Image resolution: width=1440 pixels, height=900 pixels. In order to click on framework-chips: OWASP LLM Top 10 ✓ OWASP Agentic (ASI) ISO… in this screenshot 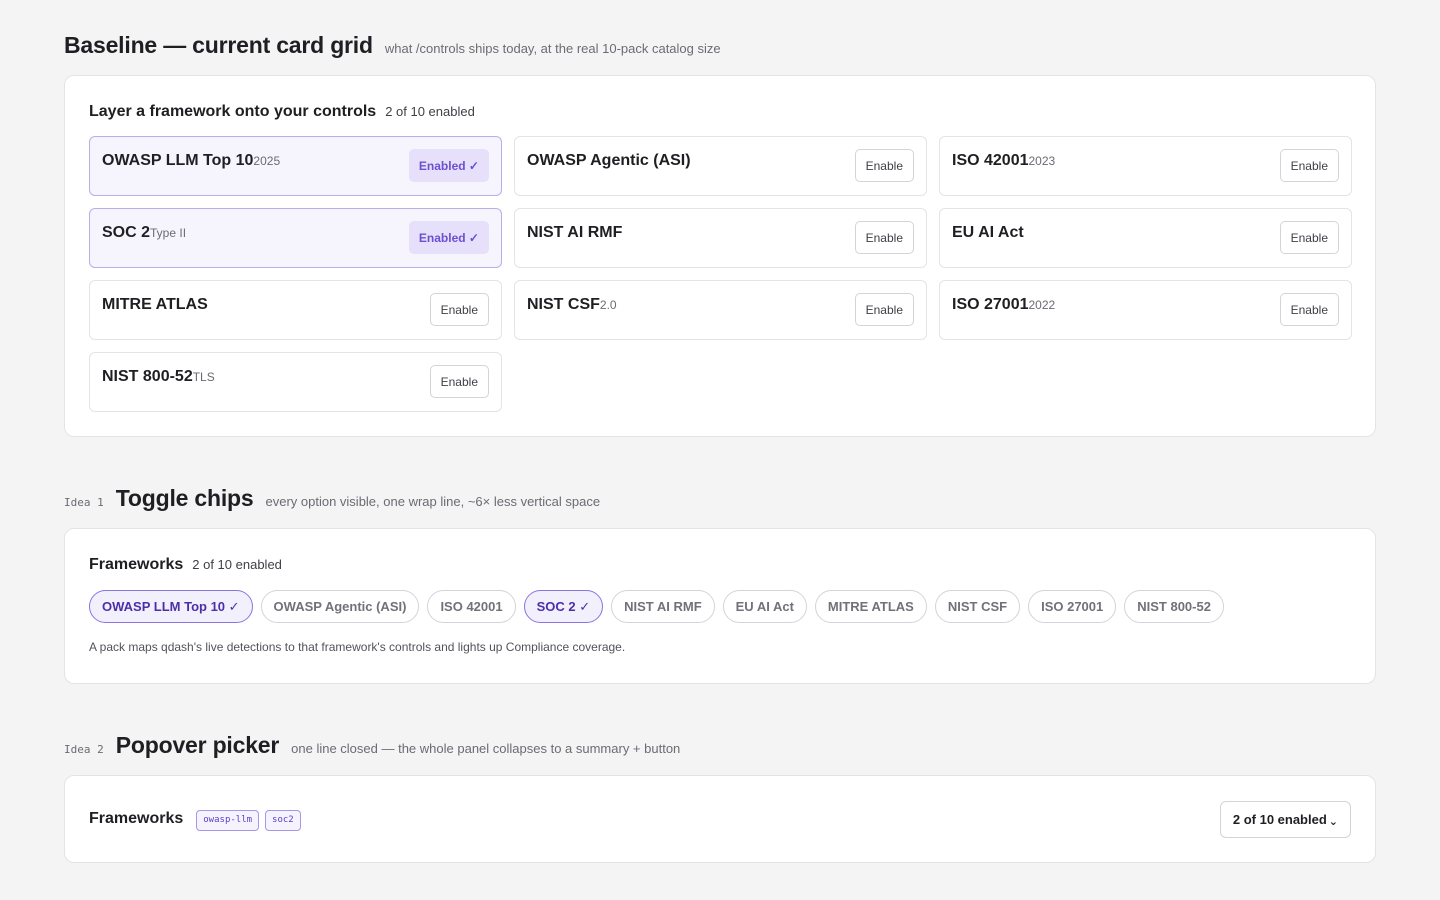, I will do `click(656, 606)`.